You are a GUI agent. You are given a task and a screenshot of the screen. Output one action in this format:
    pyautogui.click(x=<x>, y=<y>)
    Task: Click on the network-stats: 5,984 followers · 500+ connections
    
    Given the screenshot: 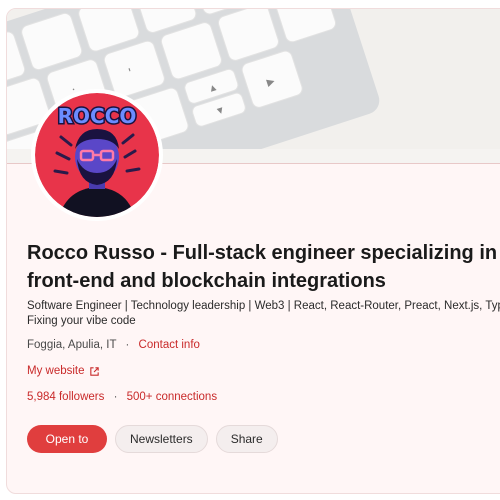 What is the action you would take?
    pyautogui.click(x=122, y=397)
    